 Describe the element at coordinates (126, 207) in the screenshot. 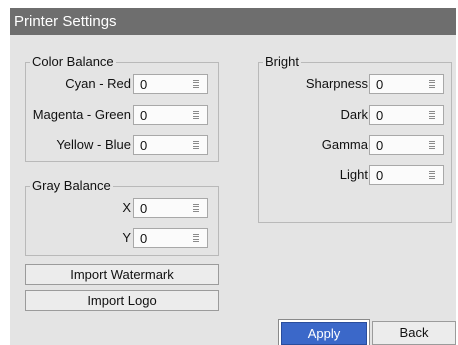

I see `gray-x-label: X` at that location.